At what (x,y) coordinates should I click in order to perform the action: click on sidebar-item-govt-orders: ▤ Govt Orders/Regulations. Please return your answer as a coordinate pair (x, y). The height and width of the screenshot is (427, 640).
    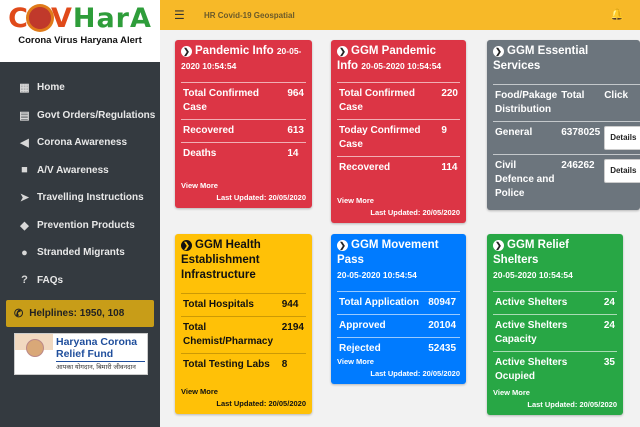
    Looking at the image, I should click on (80, 116).